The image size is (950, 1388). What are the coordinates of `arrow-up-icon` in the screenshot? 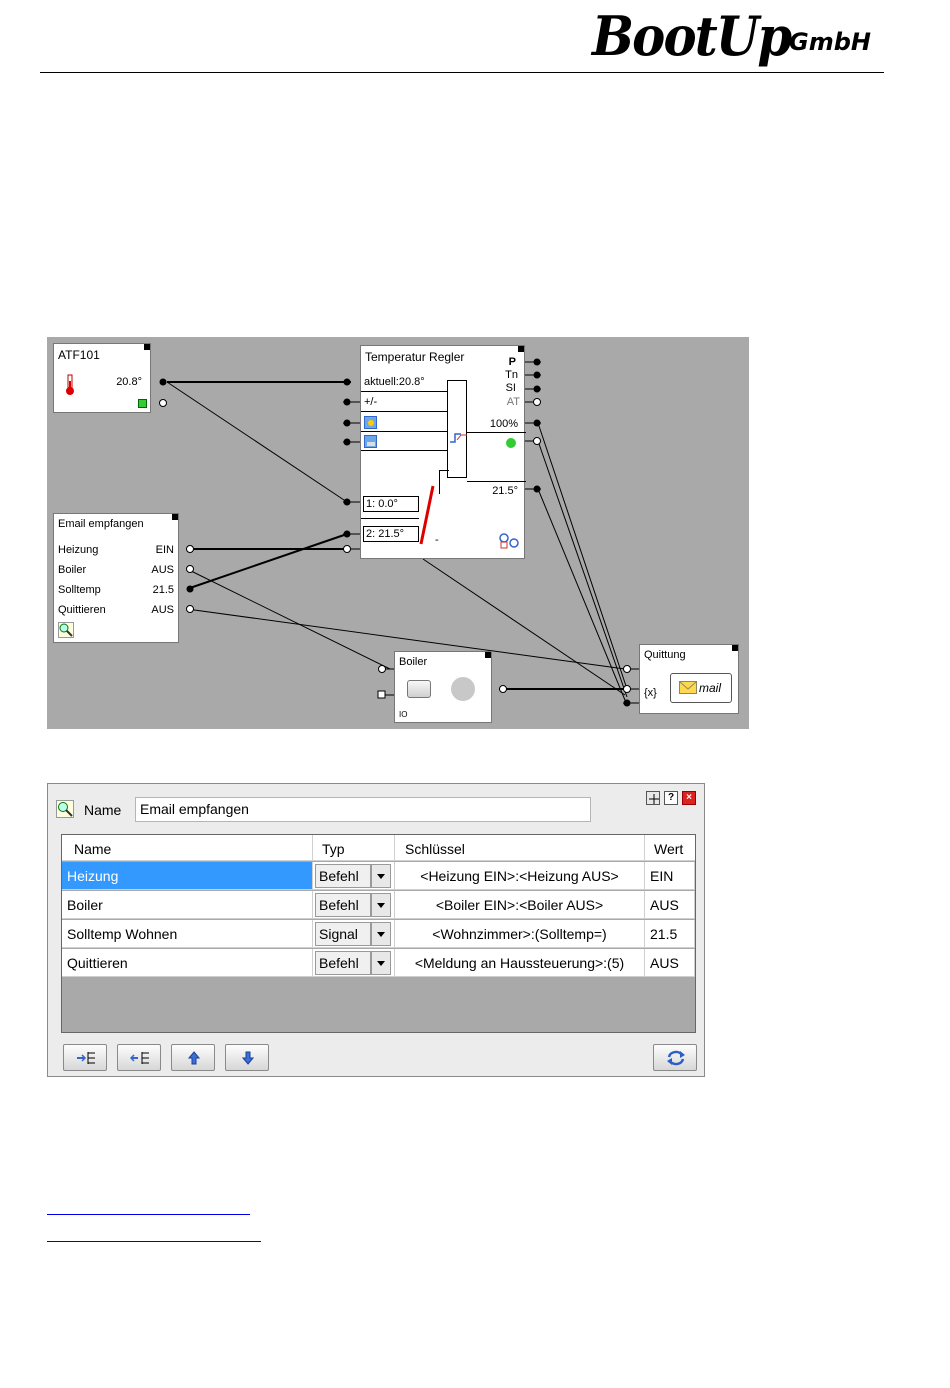 It's located at (194, 1058).